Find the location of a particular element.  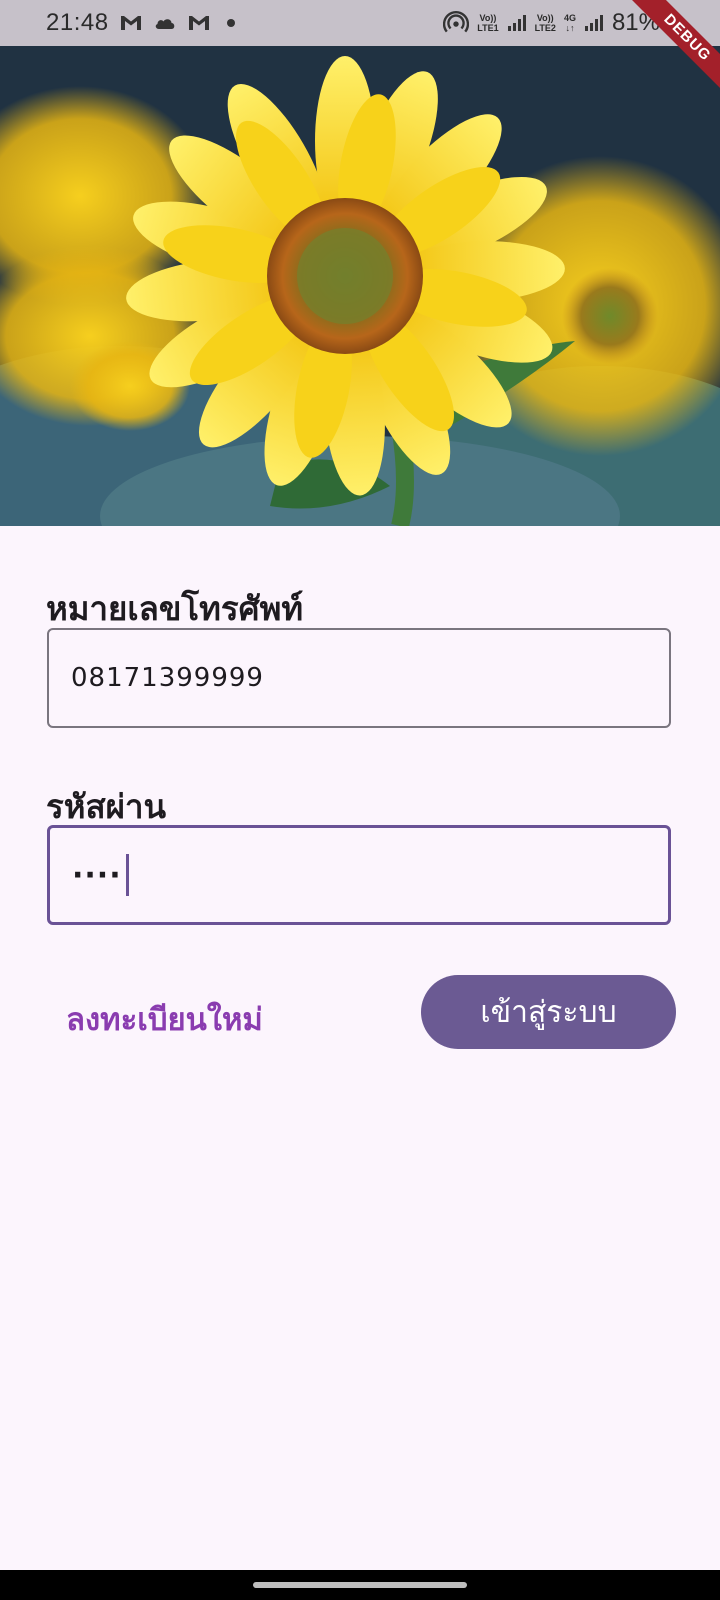

navigation-bar is located at coordinates (360, 1585).